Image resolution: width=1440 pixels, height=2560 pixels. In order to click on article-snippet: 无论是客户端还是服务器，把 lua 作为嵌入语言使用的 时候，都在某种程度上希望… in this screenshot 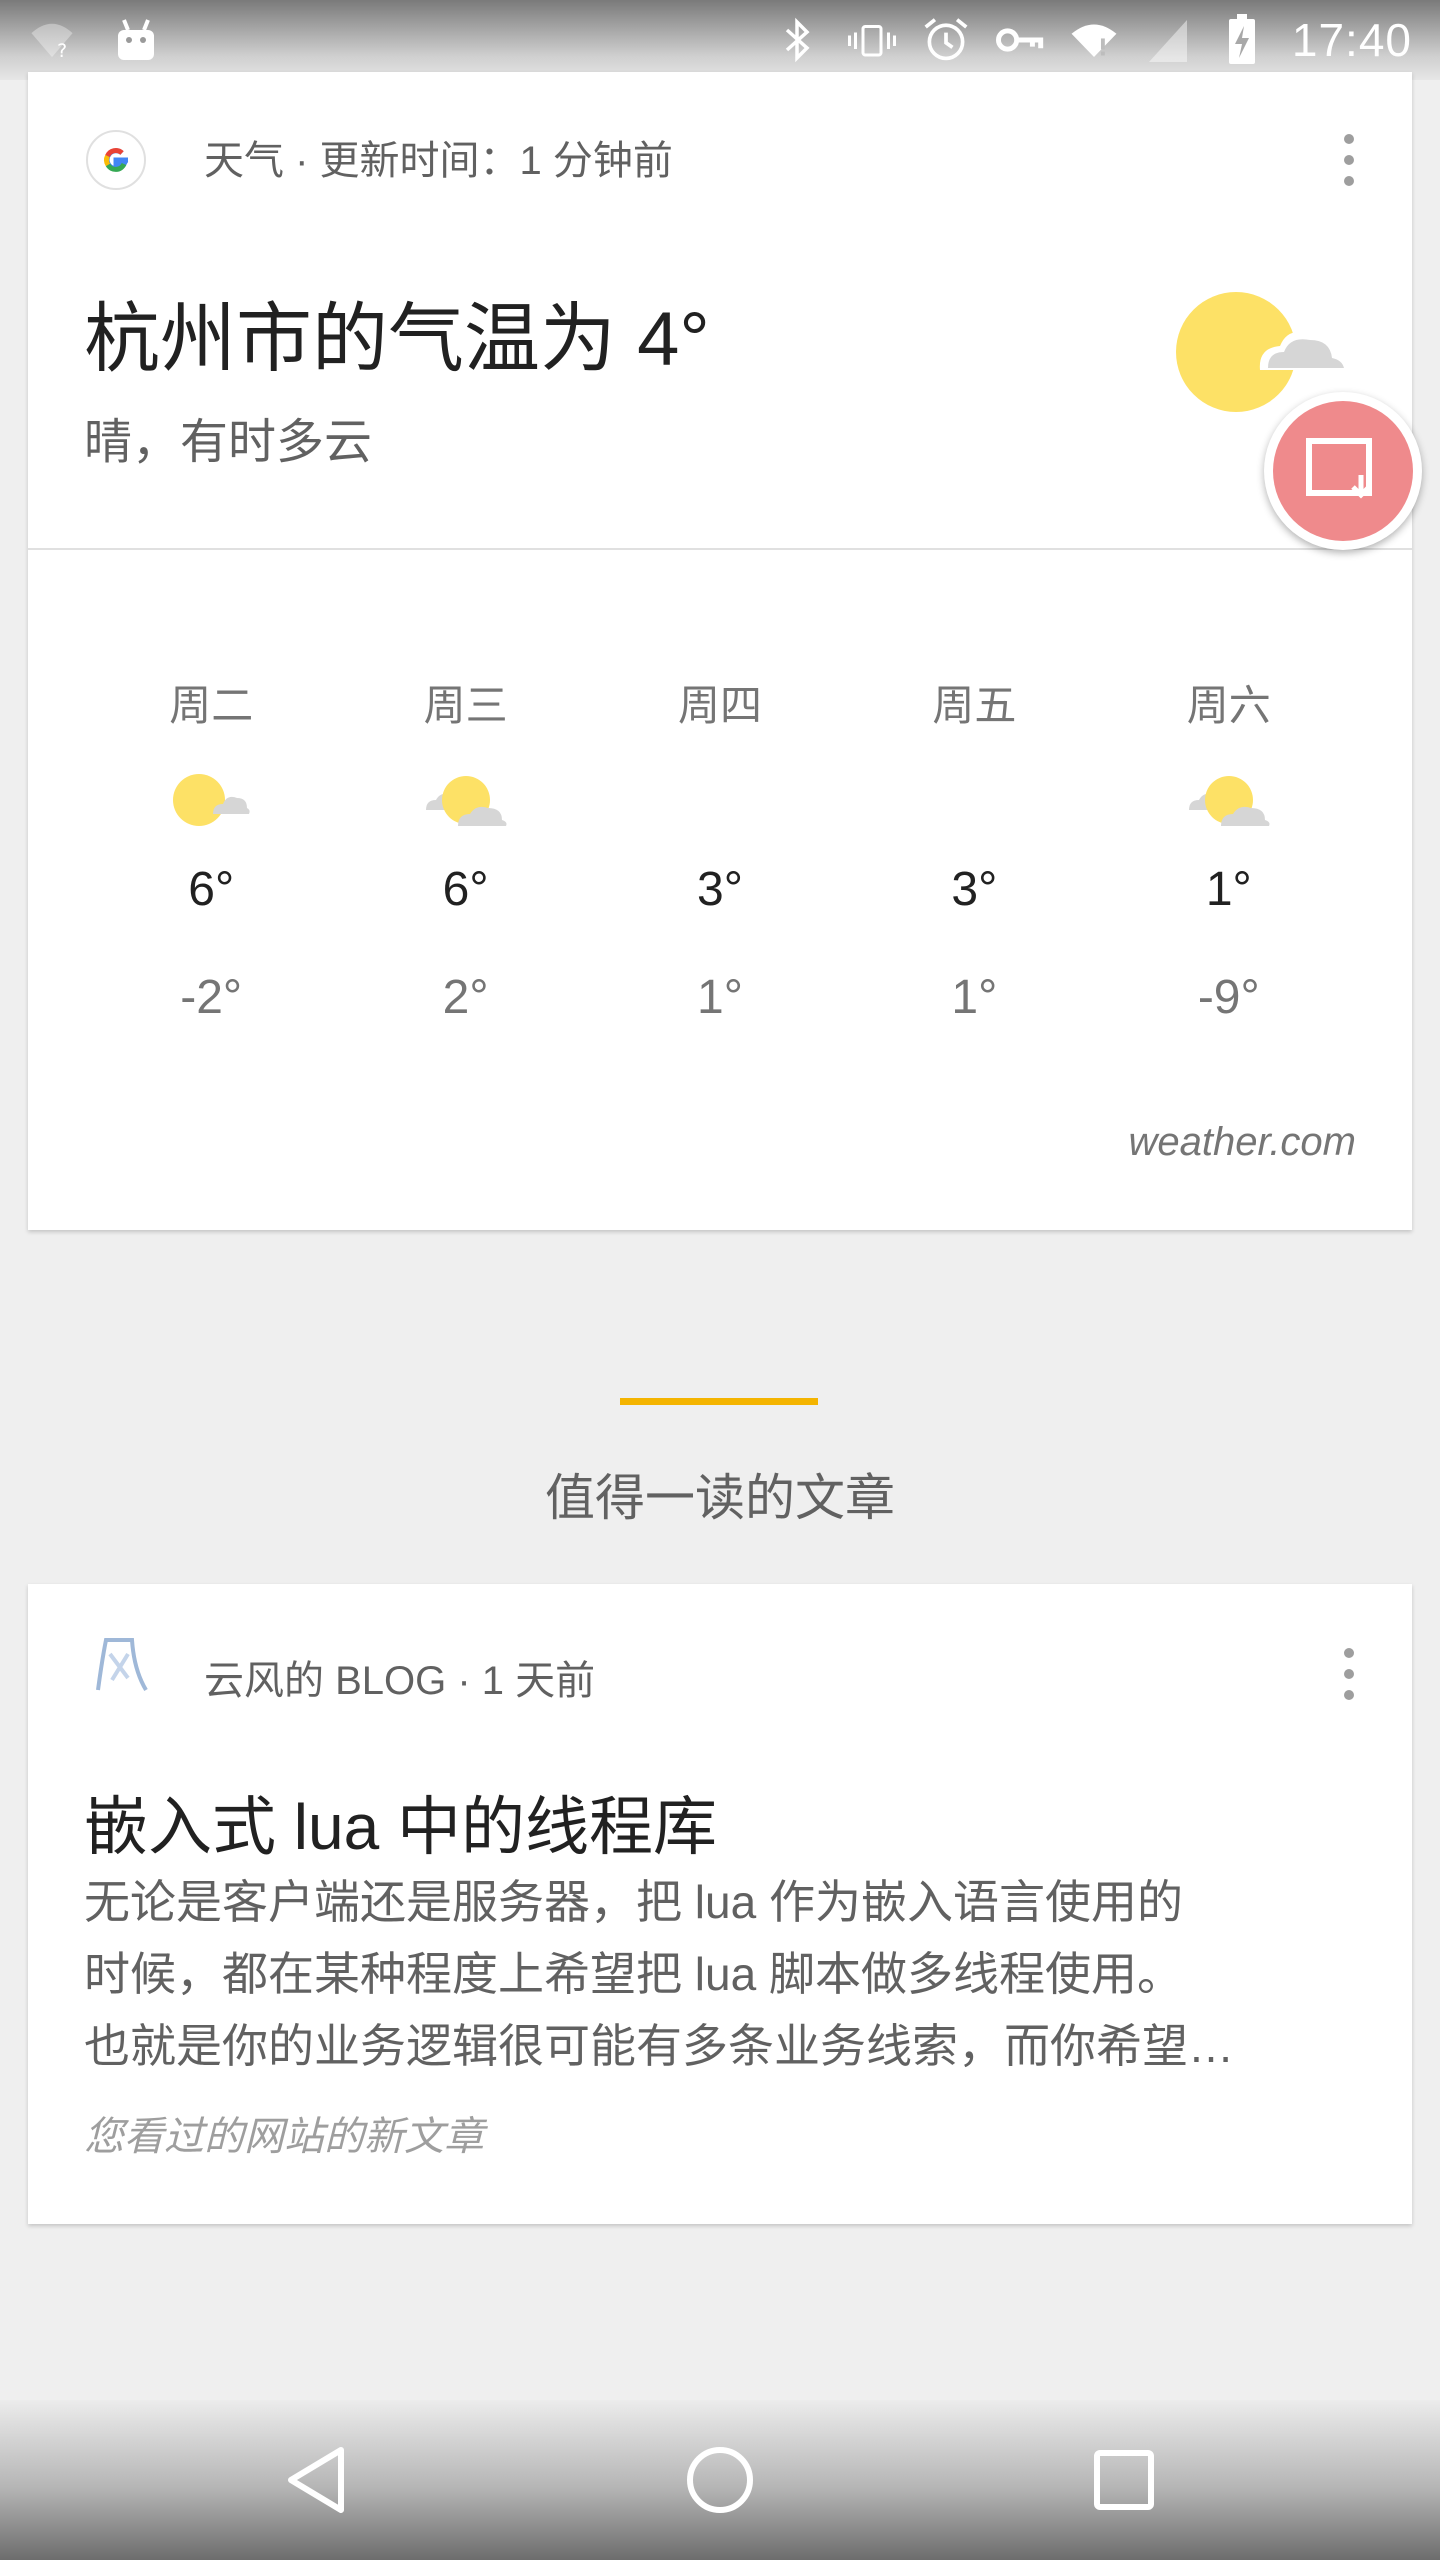, I will do `click(719, 1974)`.